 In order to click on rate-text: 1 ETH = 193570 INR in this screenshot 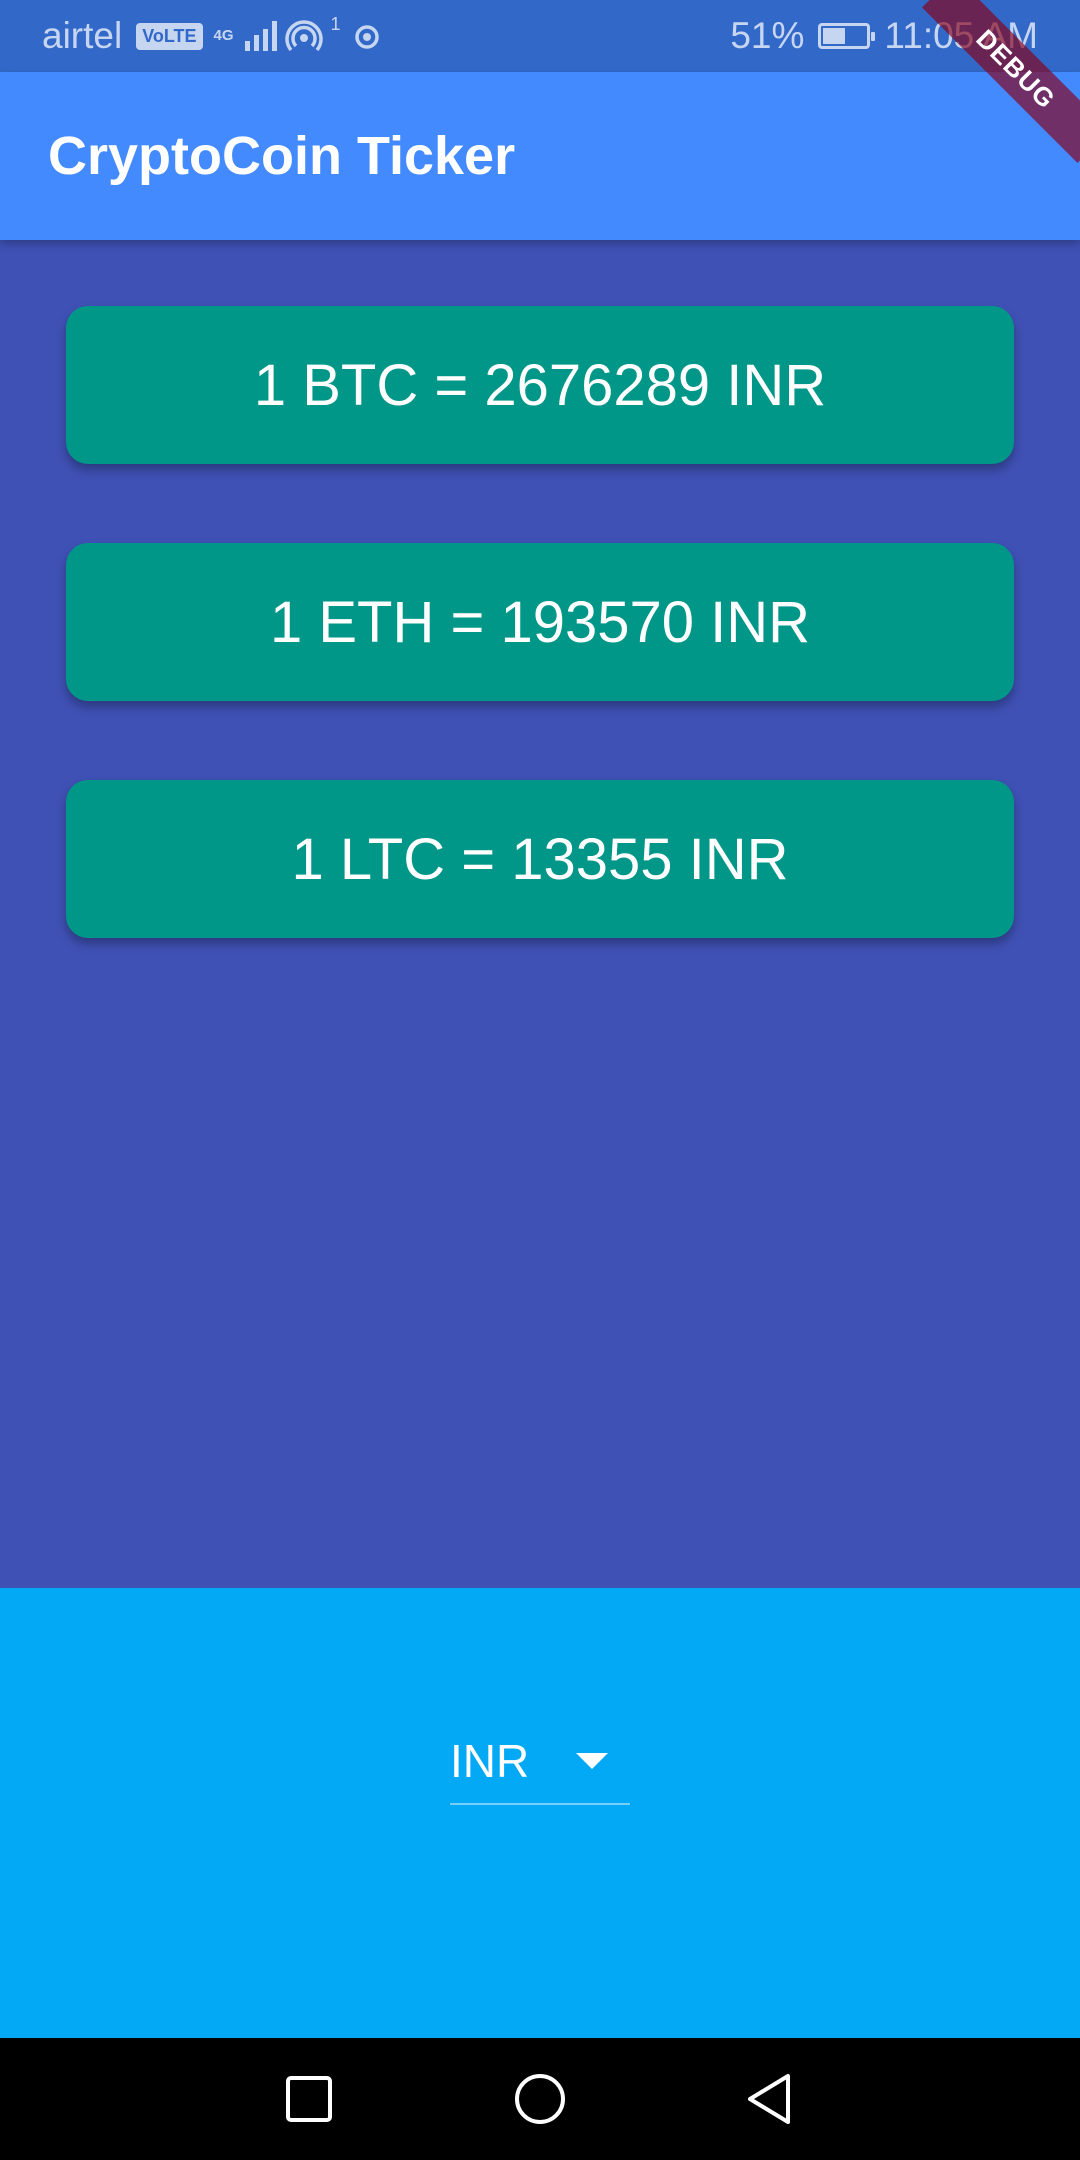, I will do `click(539, 622)`.